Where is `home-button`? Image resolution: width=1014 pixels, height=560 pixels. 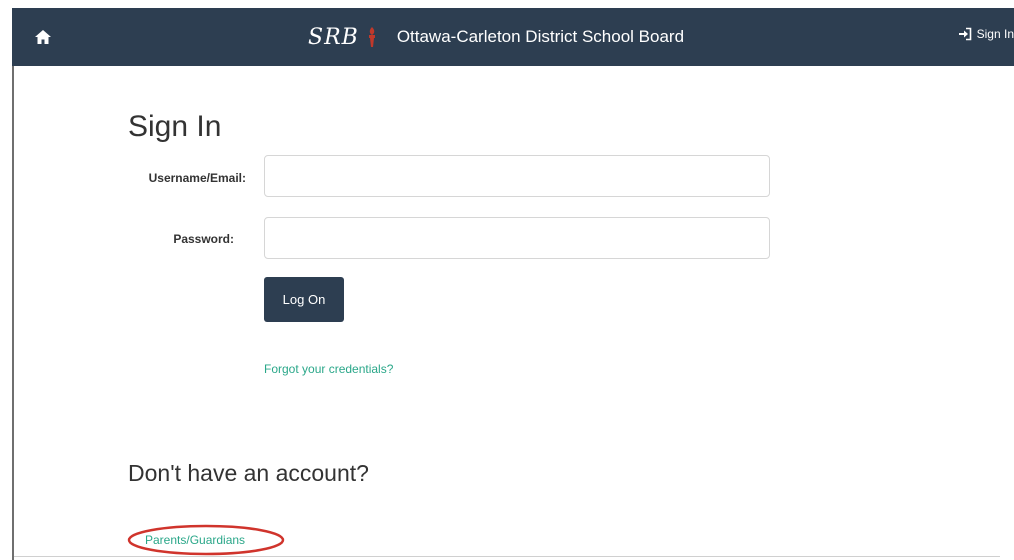
home-button is located at coordinates (43, 37).